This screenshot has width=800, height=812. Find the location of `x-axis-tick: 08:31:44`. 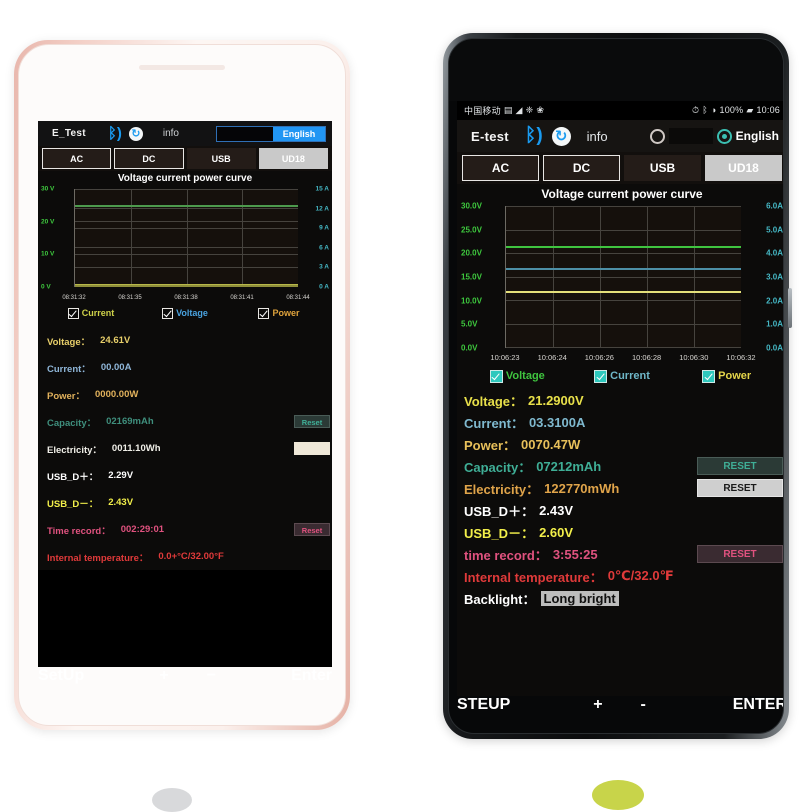

x-axis-tick: 08:31:44 is located at coordinates (298, 298).